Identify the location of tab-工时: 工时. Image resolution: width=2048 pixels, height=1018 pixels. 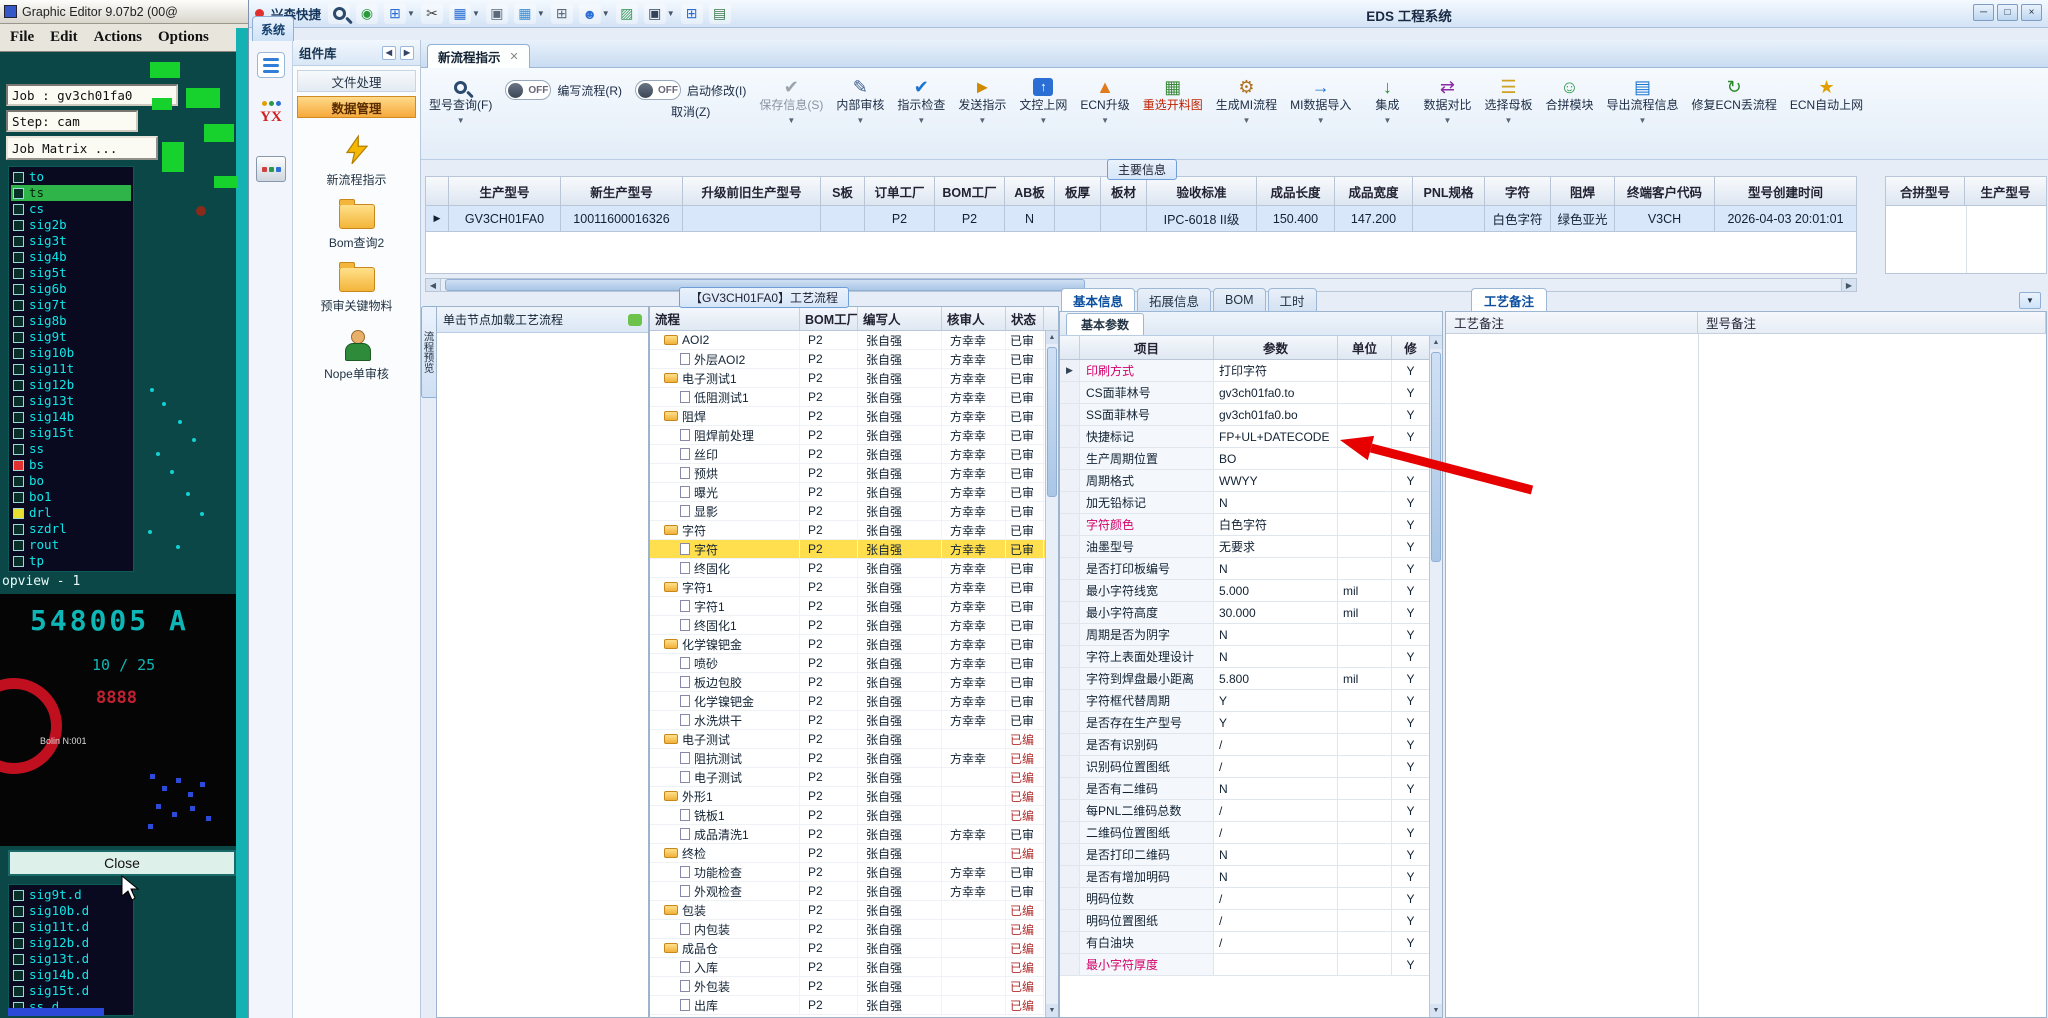
(1292, 300).